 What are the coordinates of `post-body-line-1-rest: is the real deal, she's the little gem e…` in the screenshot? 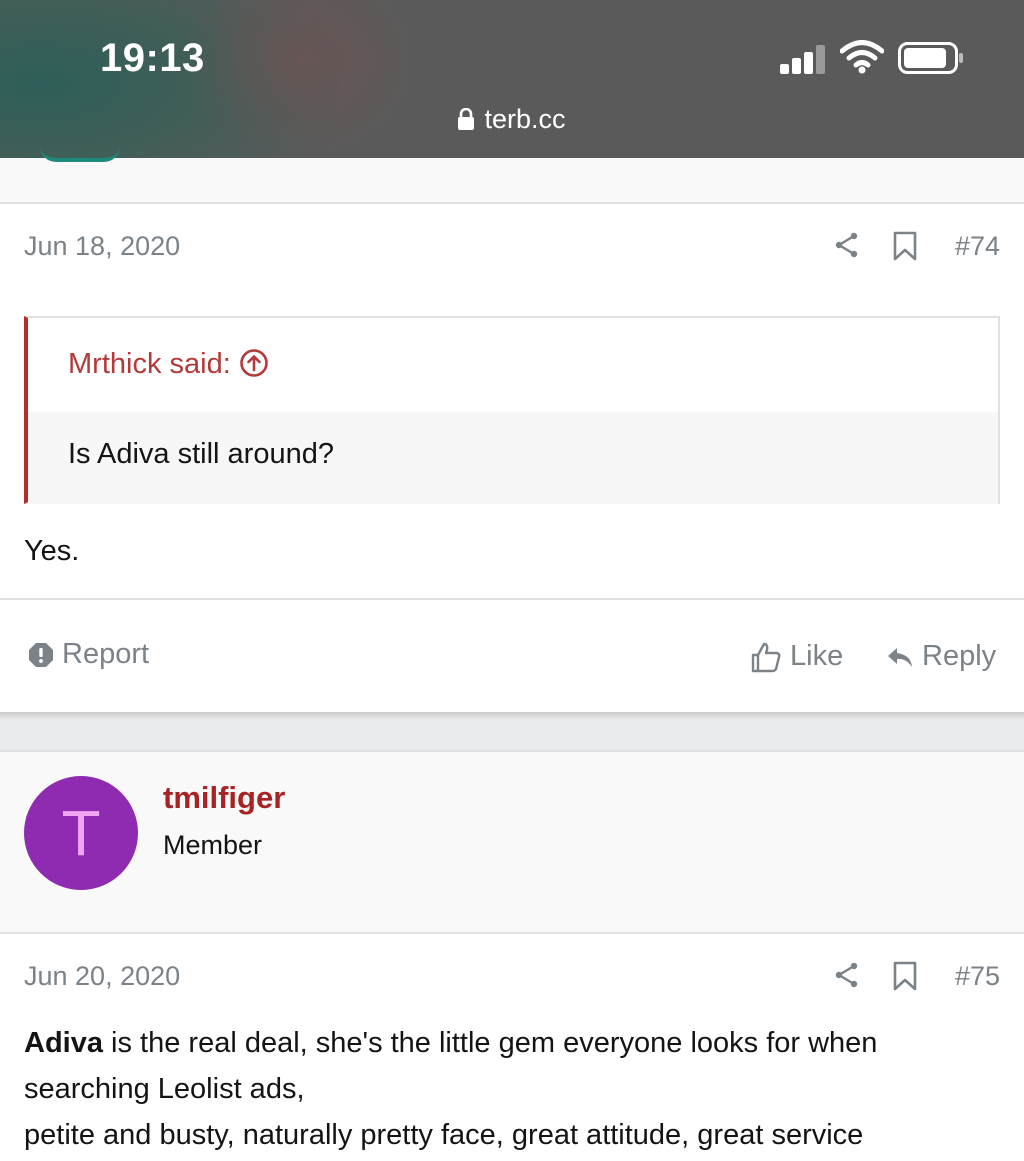 It's located at (490, 1043).